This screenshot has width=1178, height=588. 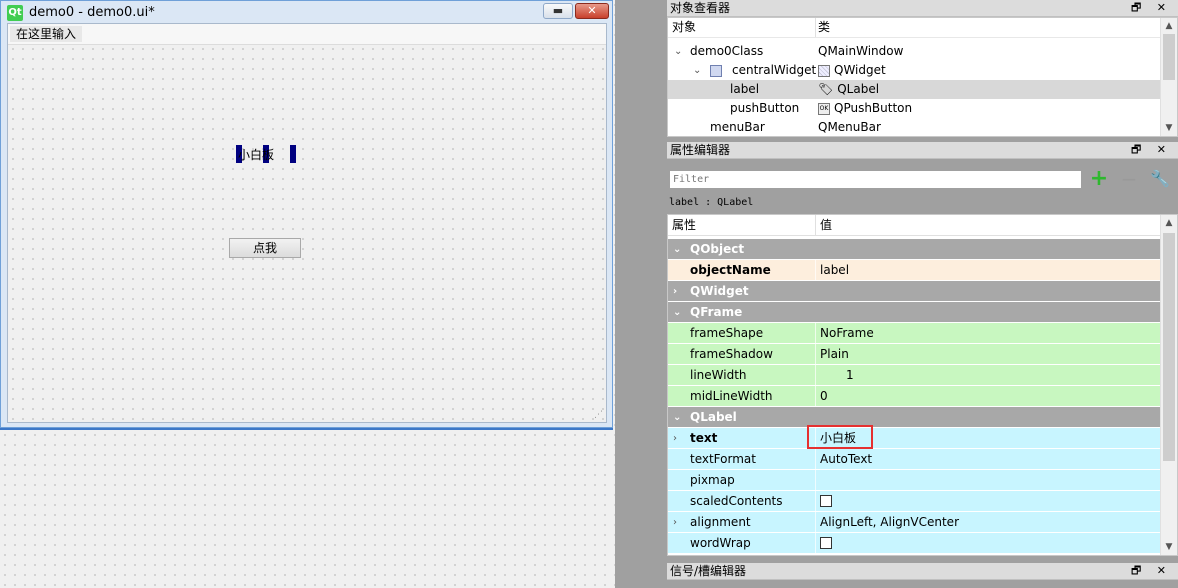 I want to click on minimize-icon: ▬, so click(x=558, y=10).